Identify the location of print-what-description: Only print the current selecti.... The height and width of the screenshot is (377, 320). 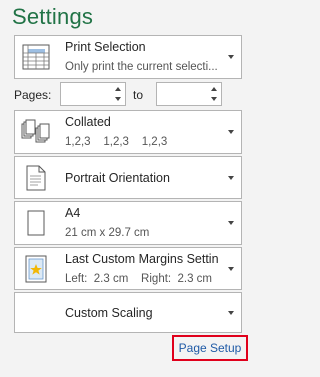
(141, 67).